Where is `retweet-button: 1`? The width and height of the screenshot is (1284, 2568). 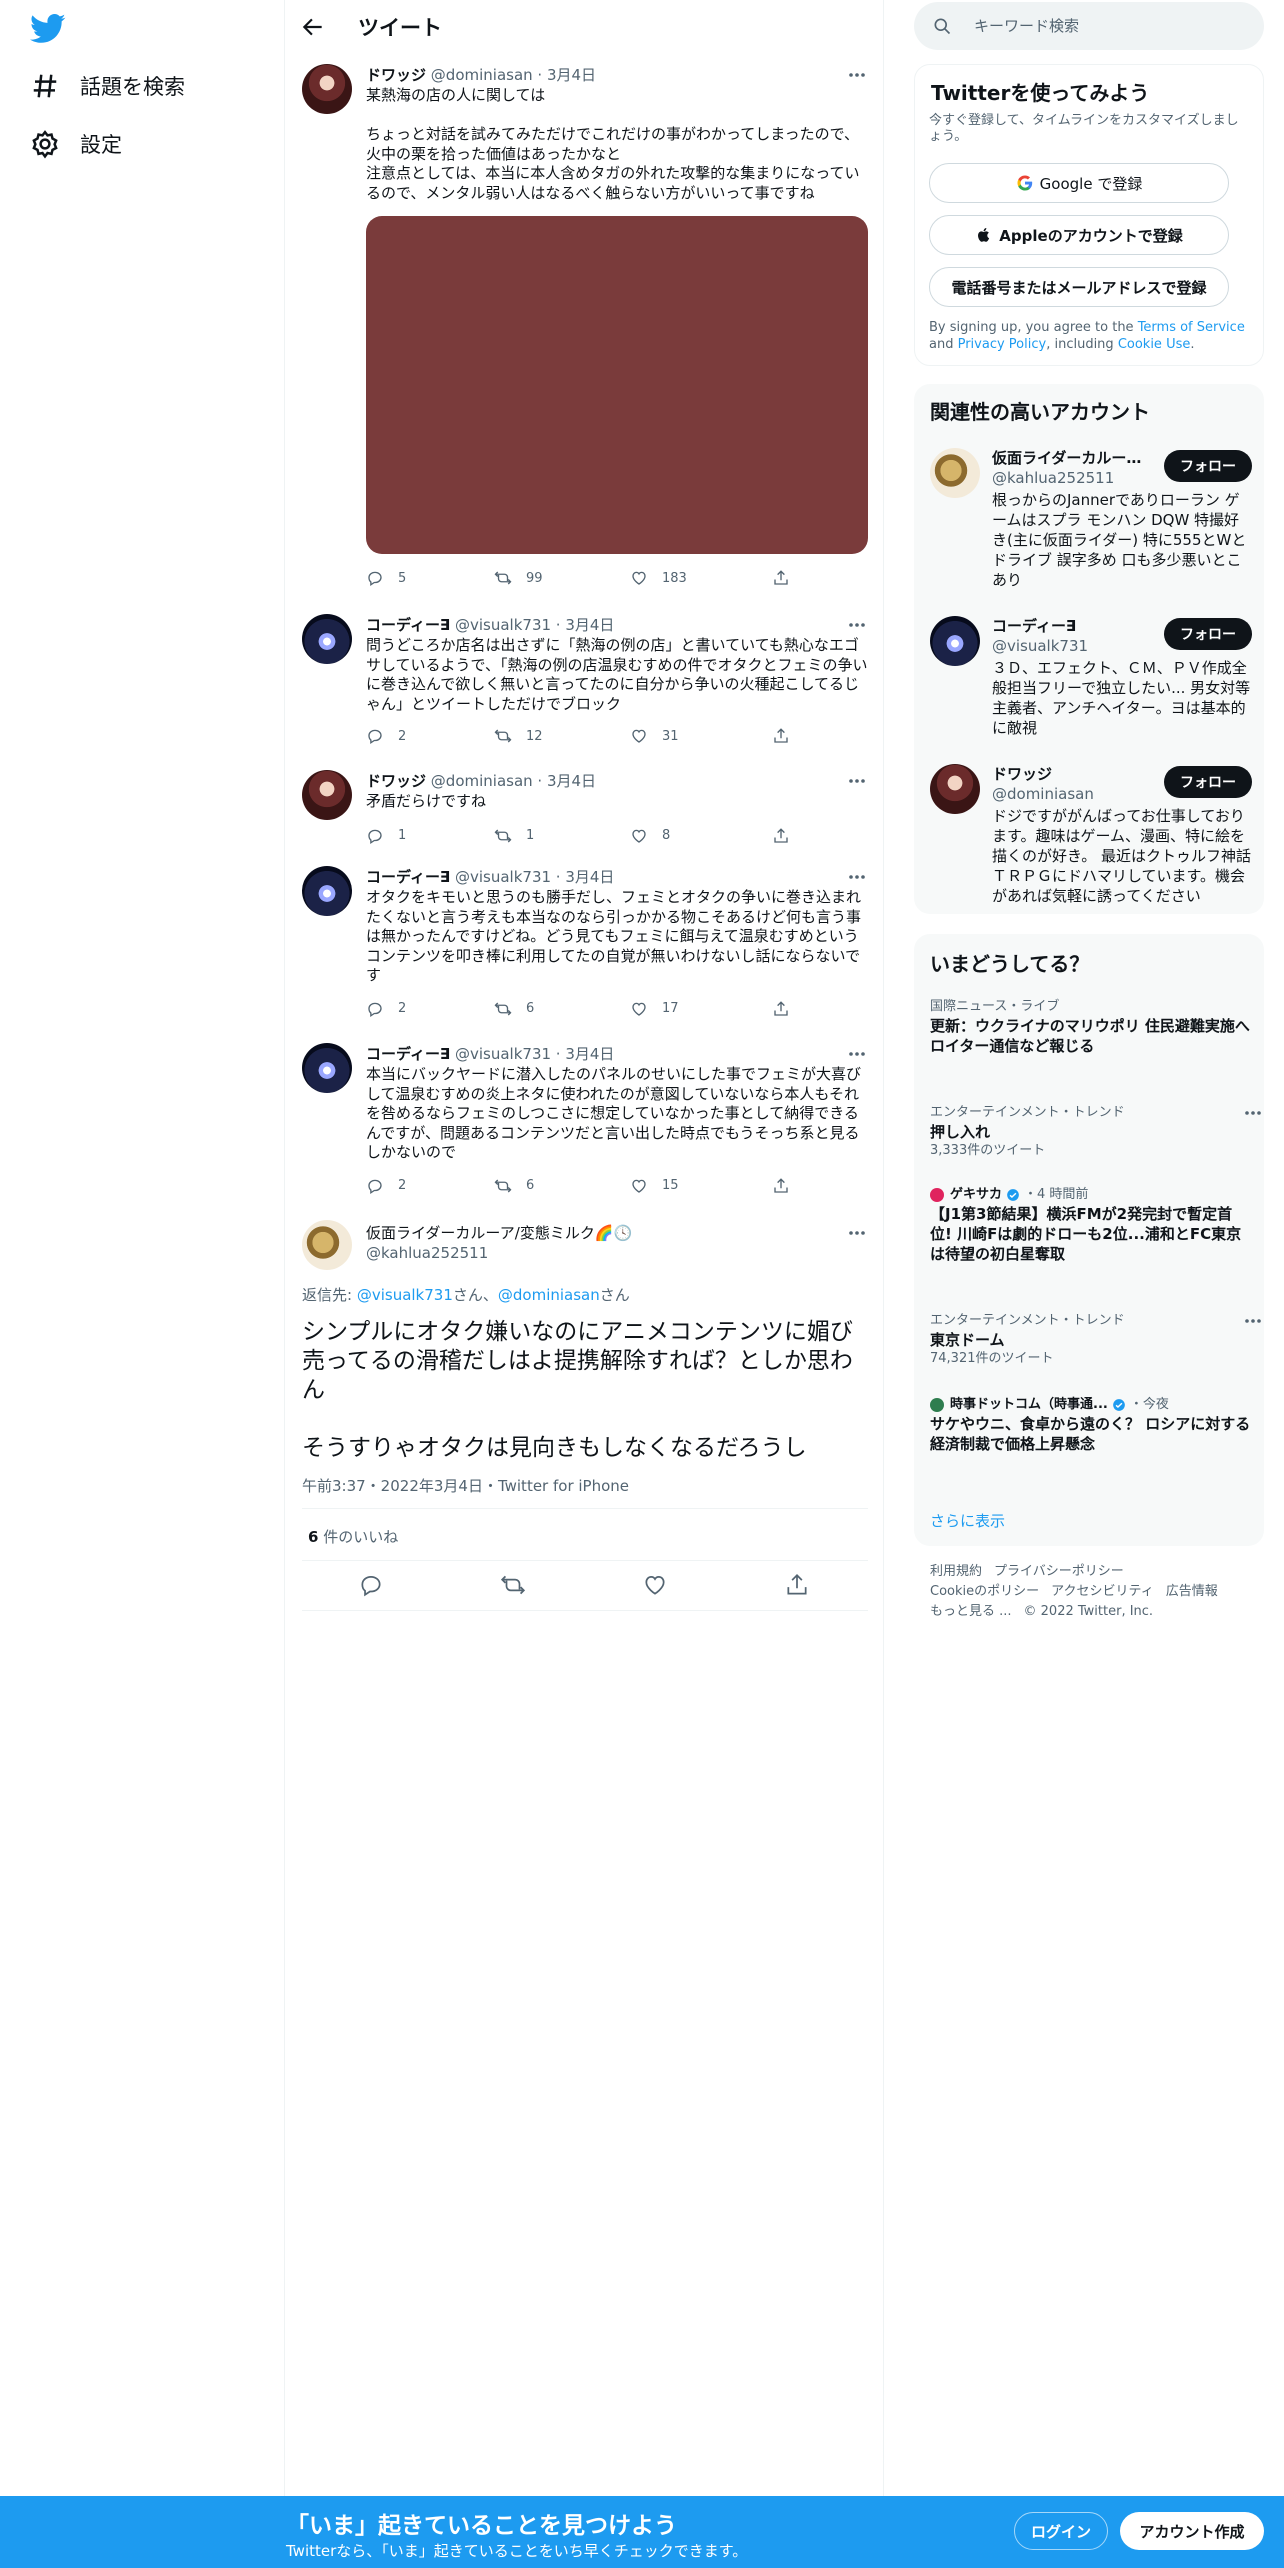
retweet-button: 1 is located at coordinates (514, 836).